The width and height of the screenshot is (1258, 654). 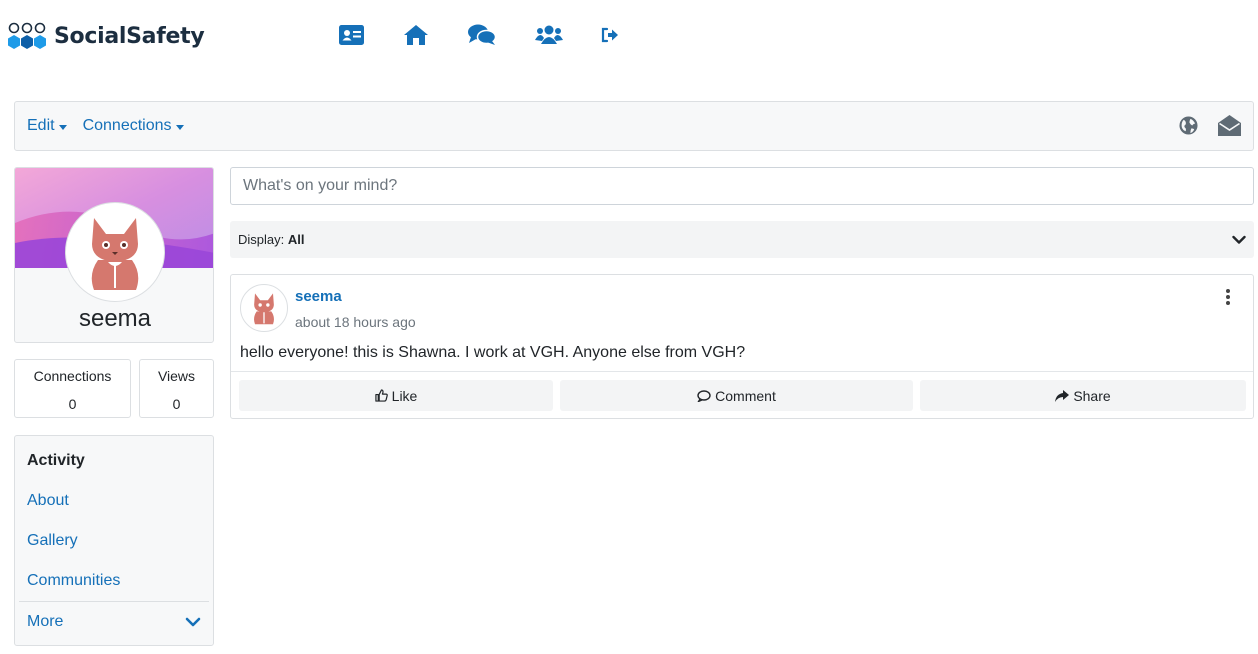 I want to click on brand-logo: SocialSafety, so click(x=106, y=36).